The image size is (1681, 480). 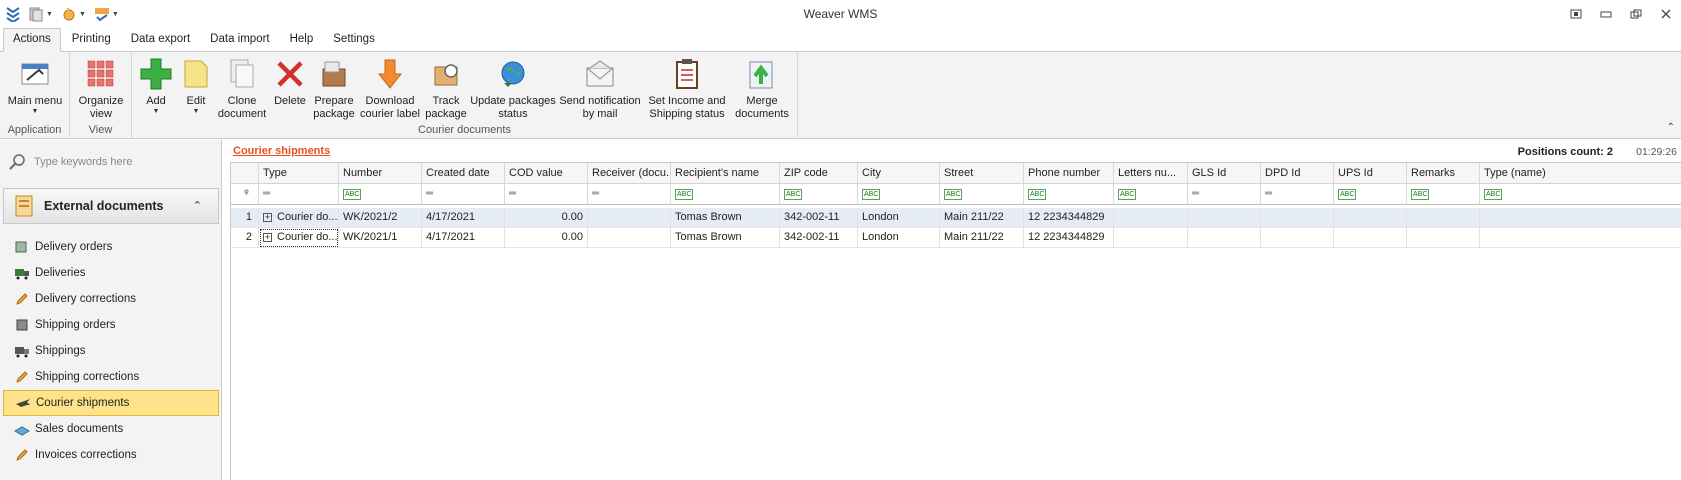 I want to click on filter-cell-street: ABC, so click(x=982, y=194).